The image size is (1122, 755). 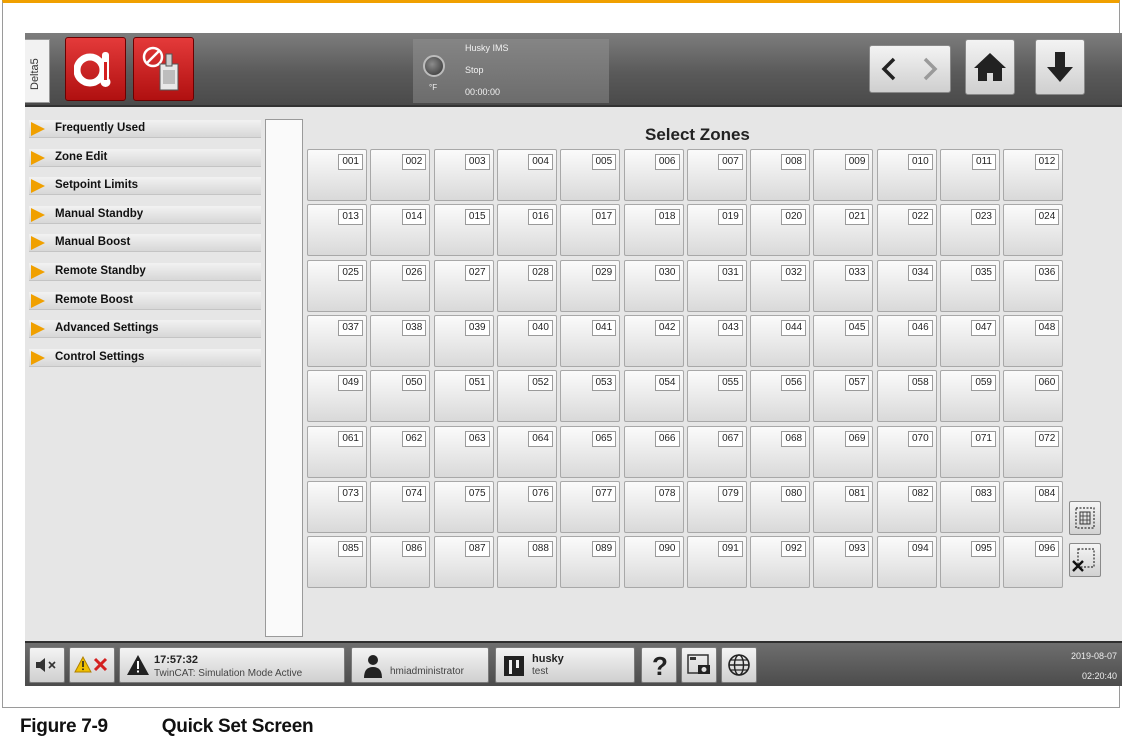 I want to click on zone-button: 089, so click(x=590, y=562).